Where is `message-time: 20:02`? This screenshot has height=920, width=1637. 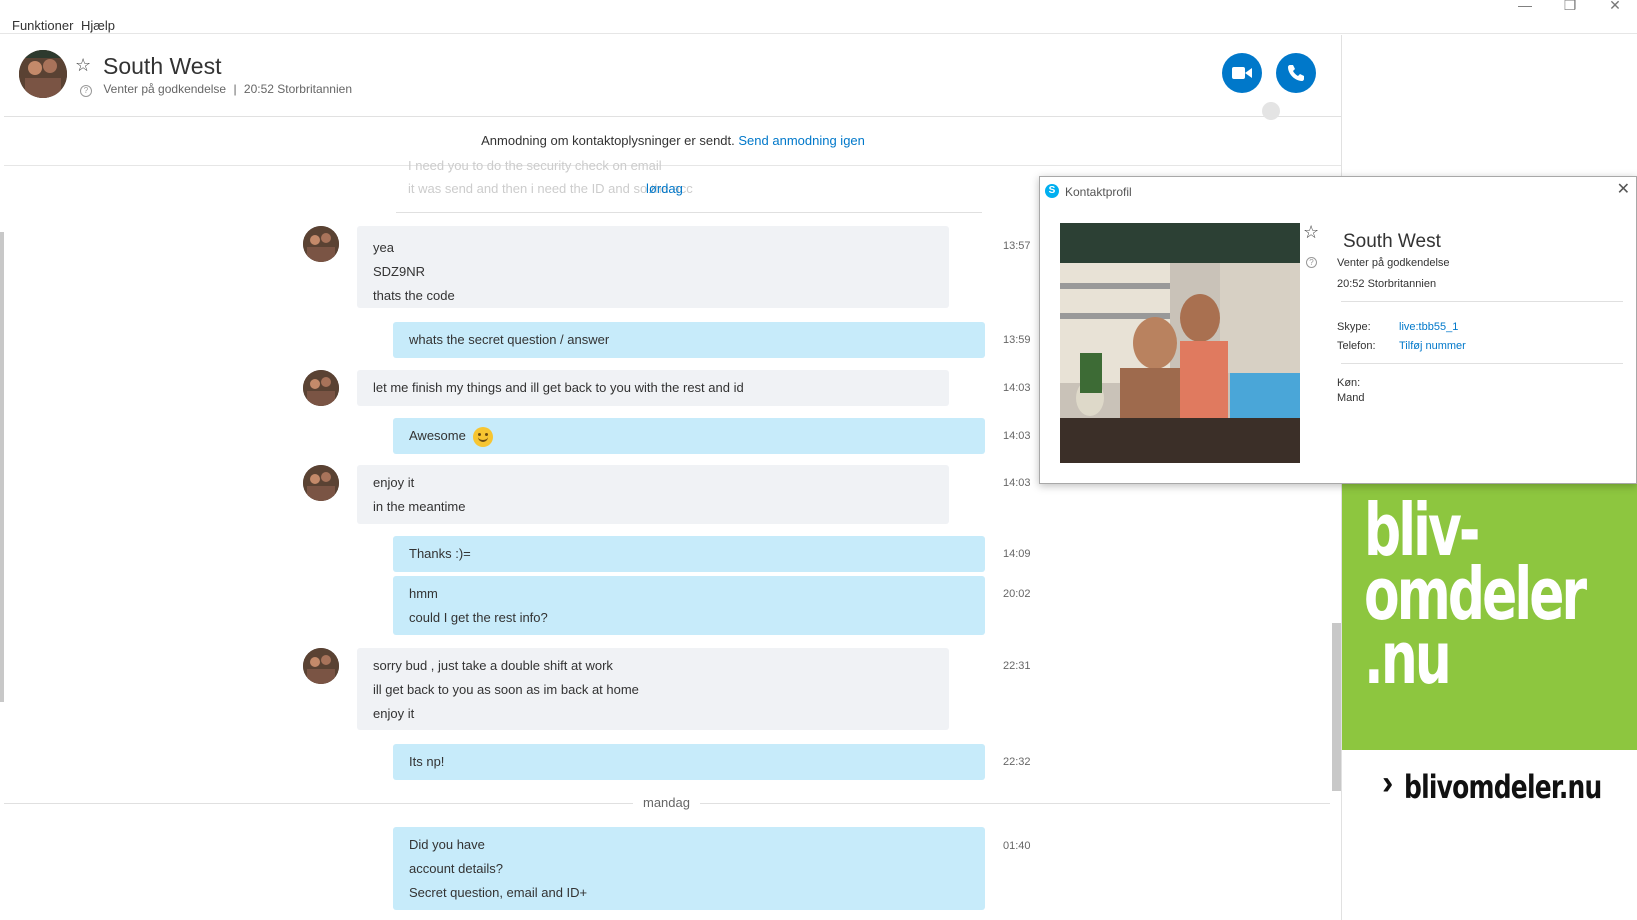
message-time: 20:02 is located at coordinates (1017, 594).